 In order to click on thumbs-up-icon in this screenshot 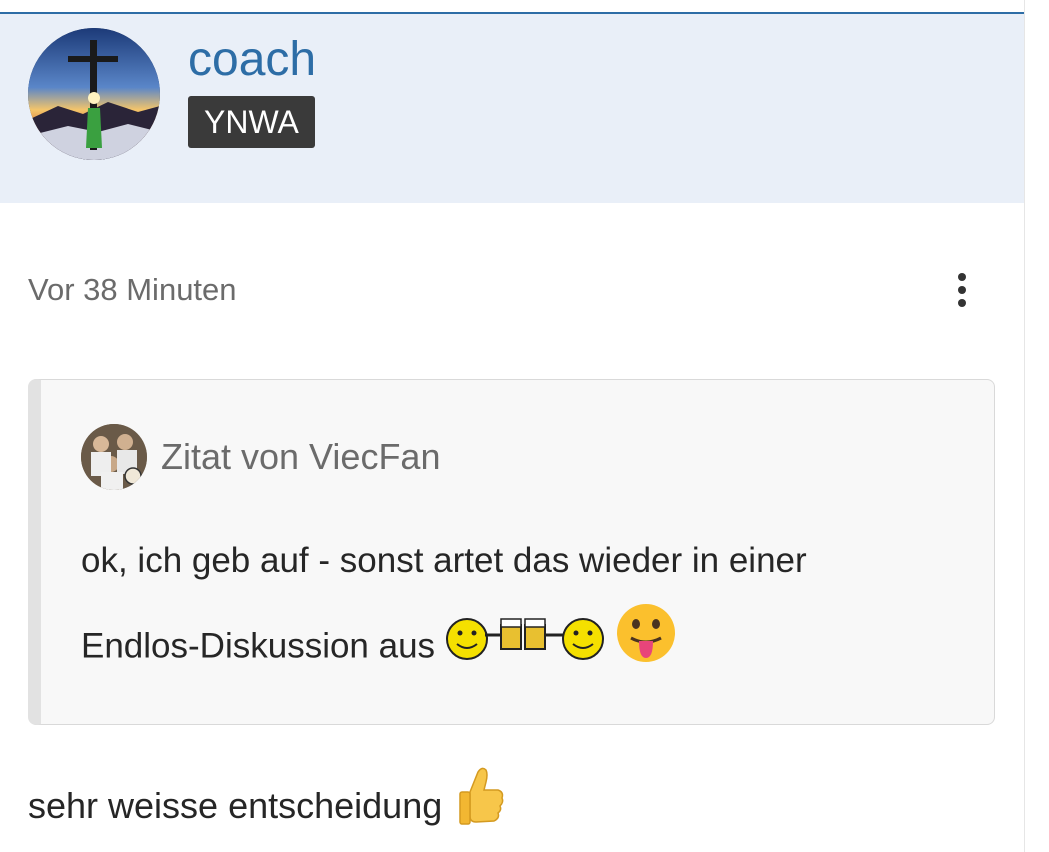, I will do `click(481, 805)`.